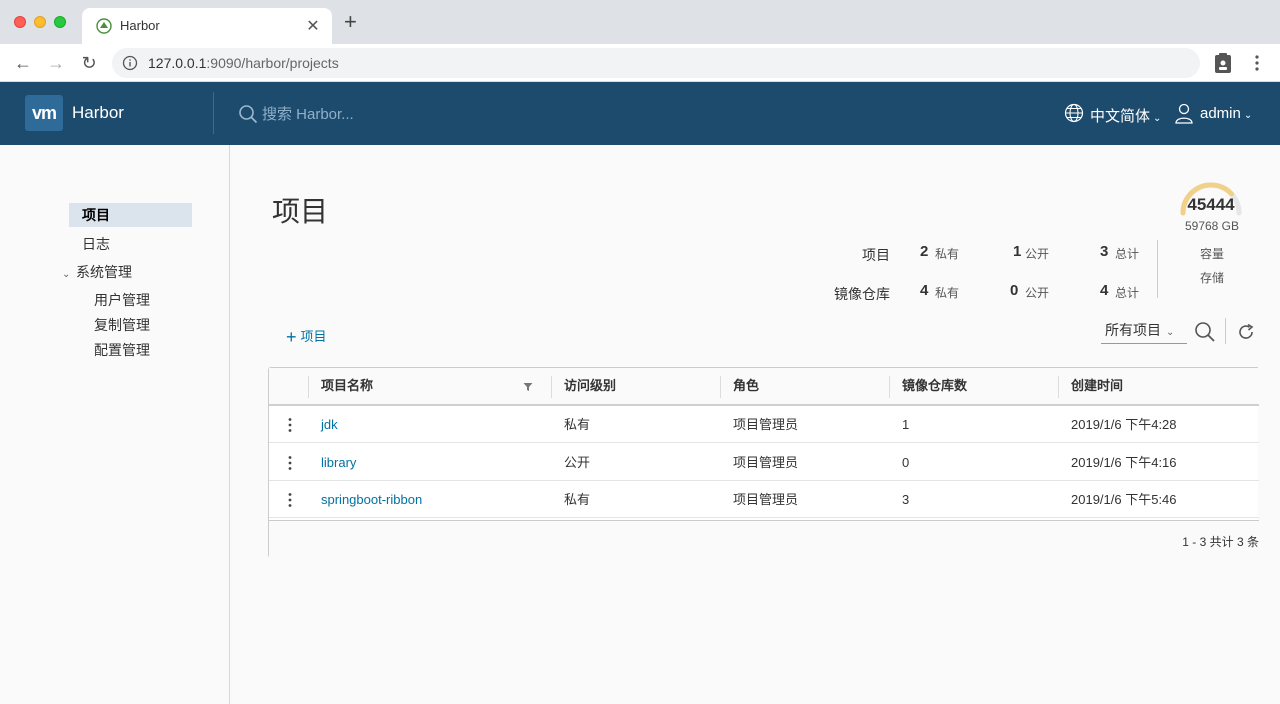  I want to click on capacity-used: 45444, so click(1211, 204).